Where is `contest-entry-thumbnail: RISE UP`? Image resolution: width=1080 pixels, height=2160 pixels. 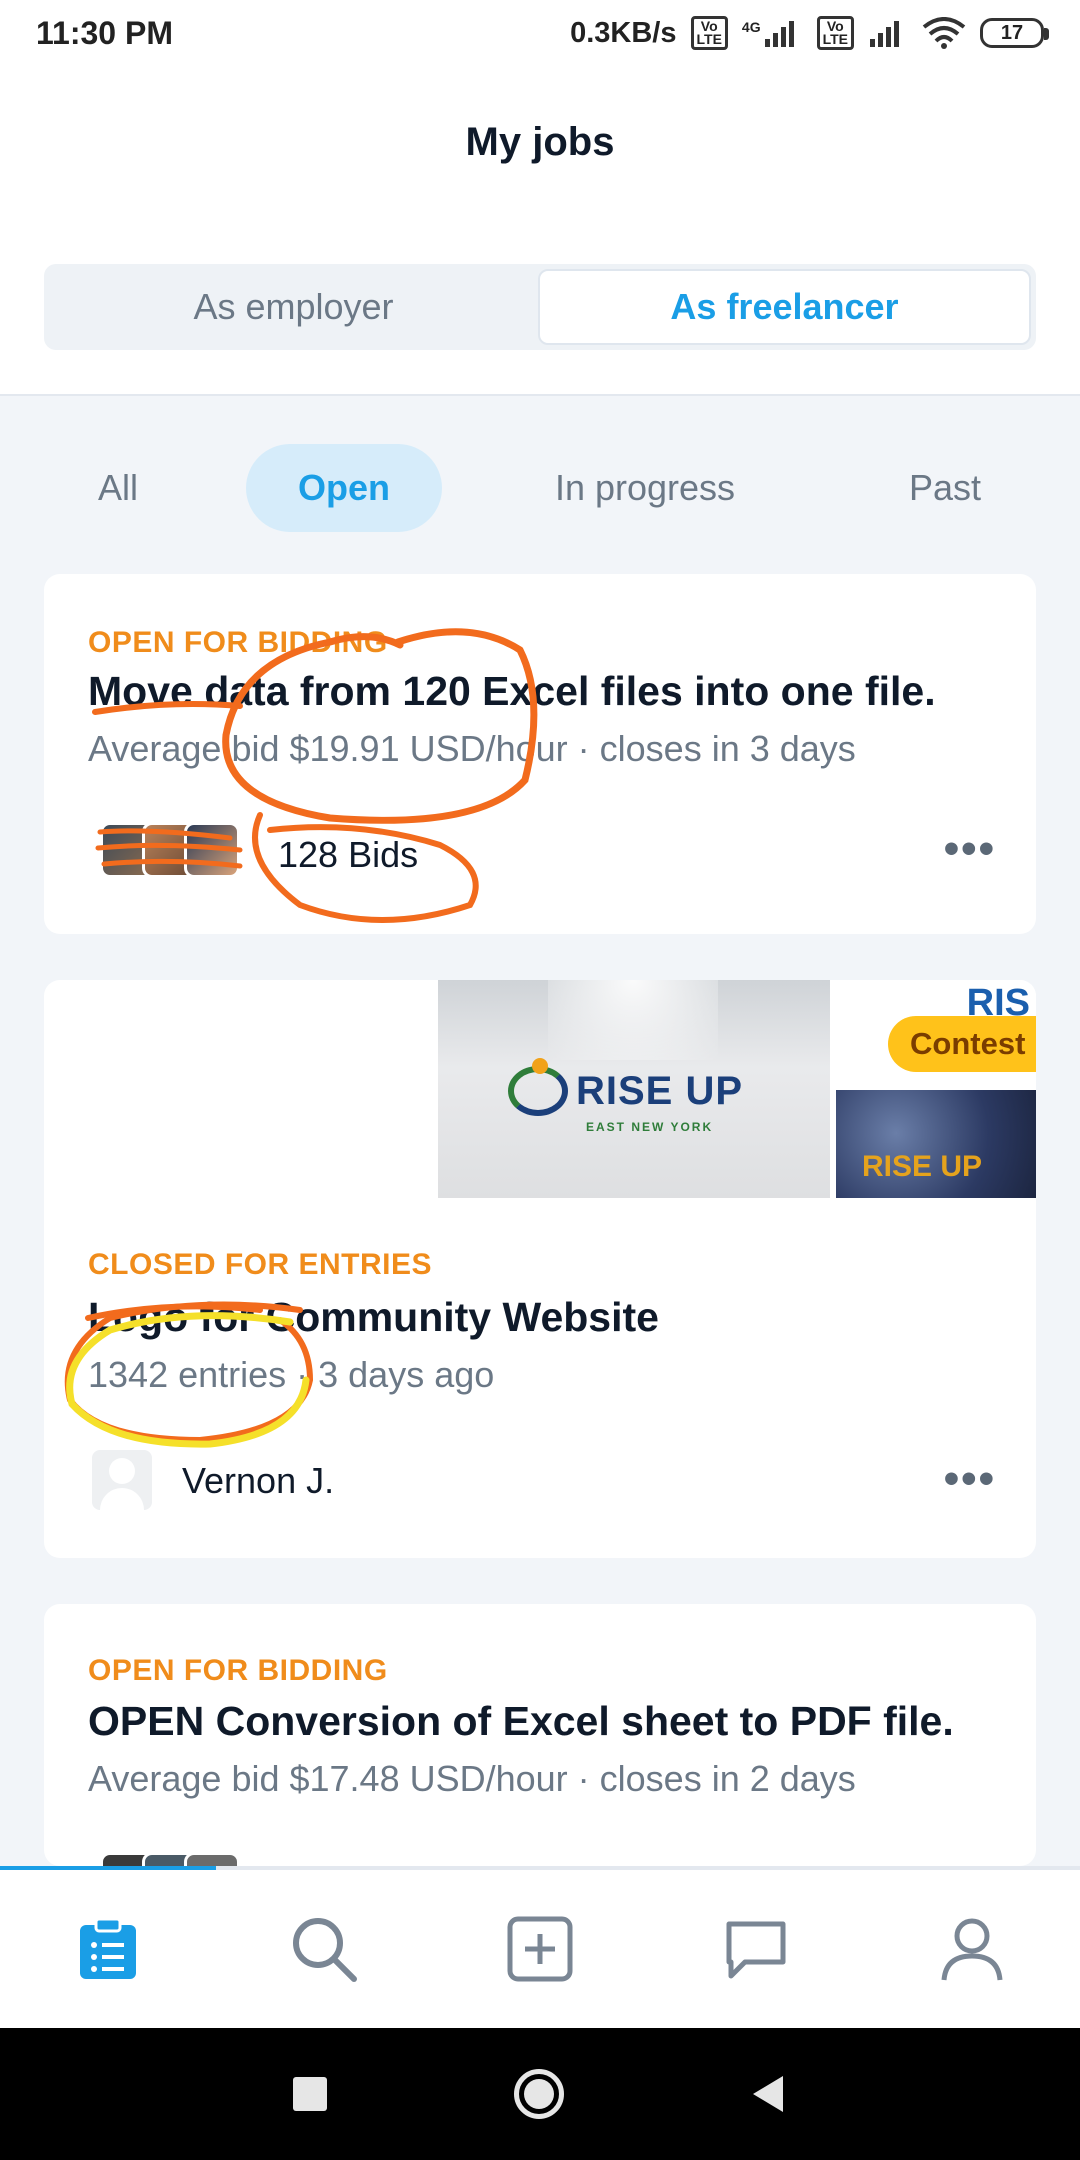
contest-entry-thumbnail: RISE UP is located at coordinates (936, 1144).